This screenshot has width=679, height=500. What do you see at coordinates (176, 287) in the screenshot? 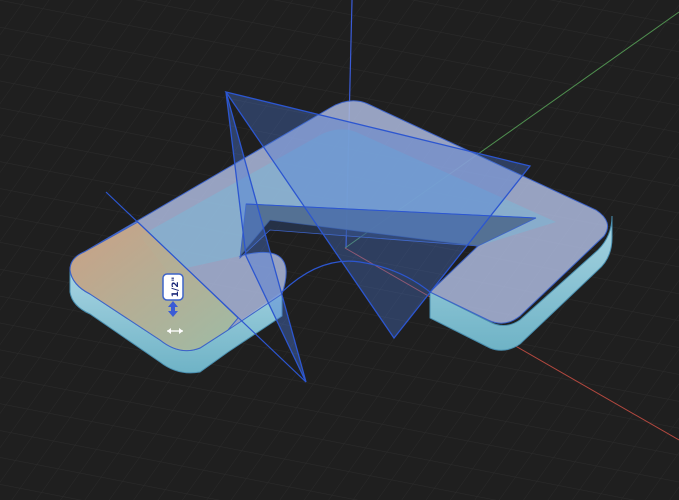
I see `dimension-label: 1/2"` at bounding box center [176, 287].